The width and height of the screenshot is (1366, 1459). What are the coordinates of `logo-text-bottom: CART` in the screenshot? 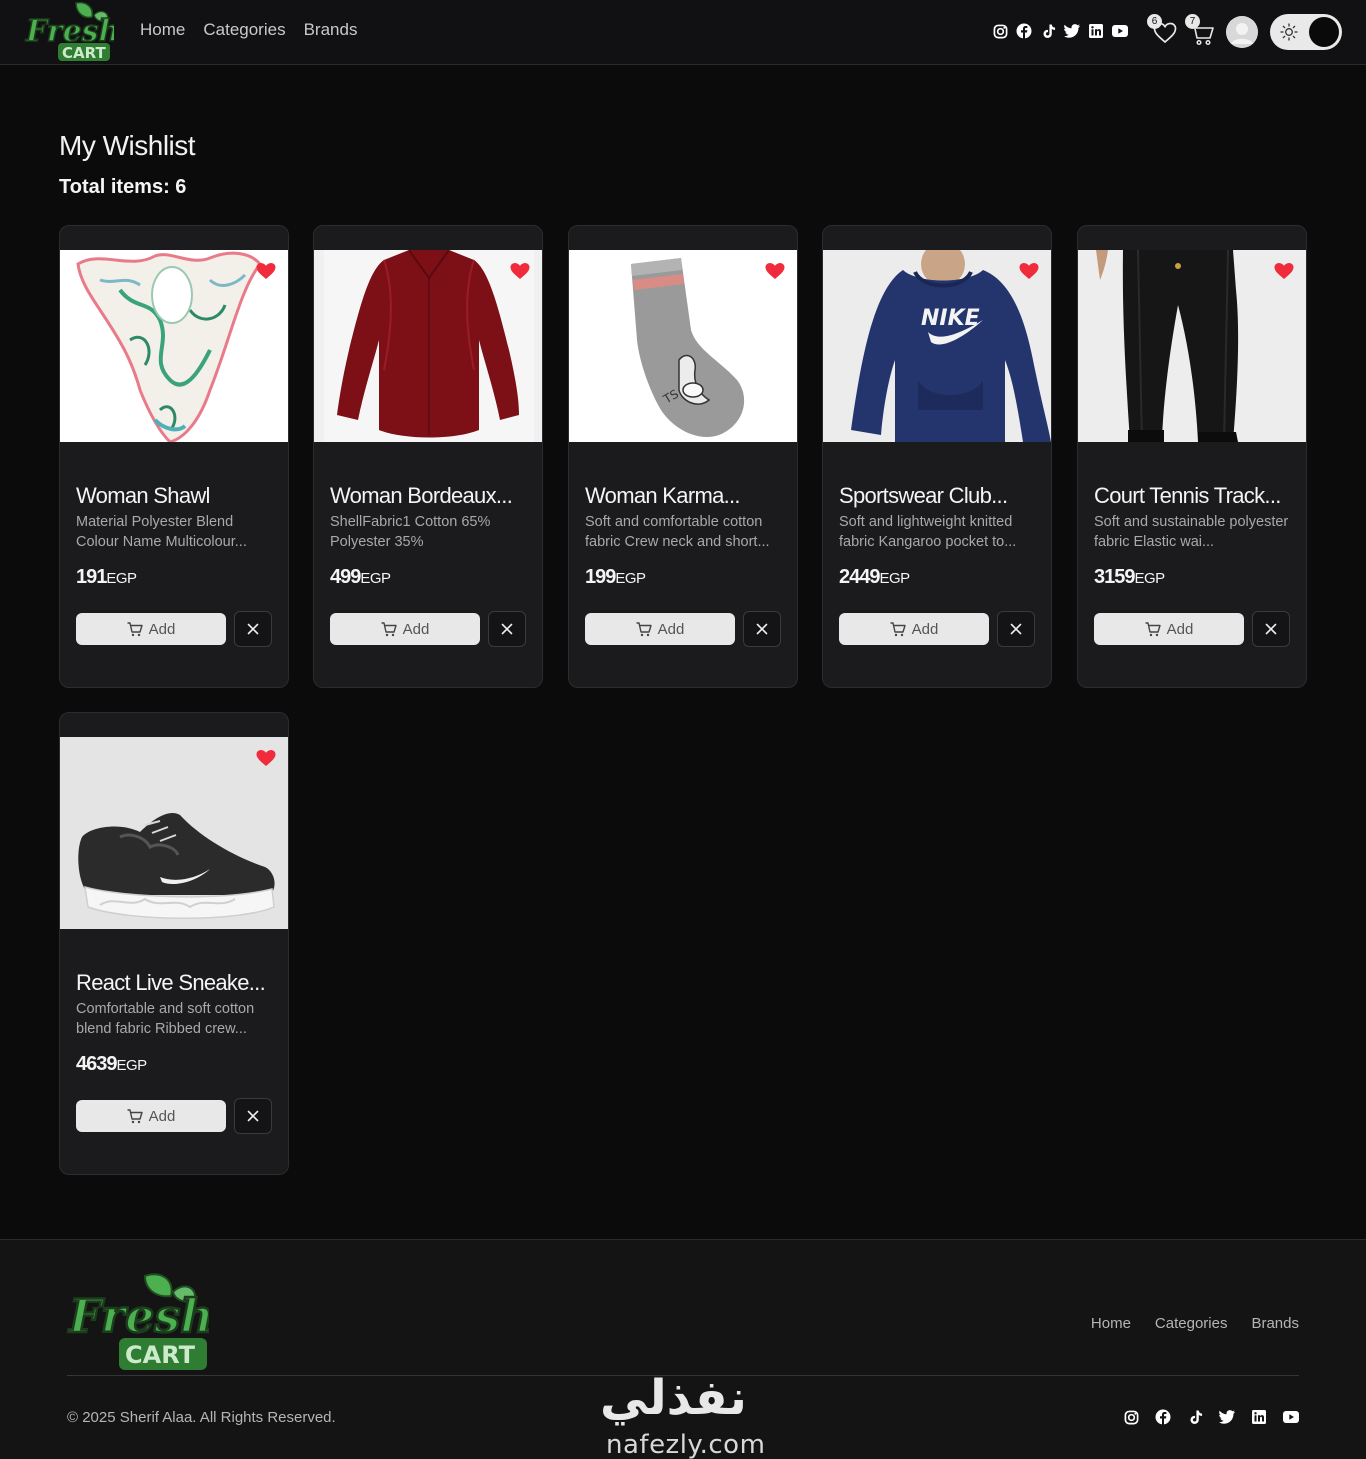 It's located at (84, 53).